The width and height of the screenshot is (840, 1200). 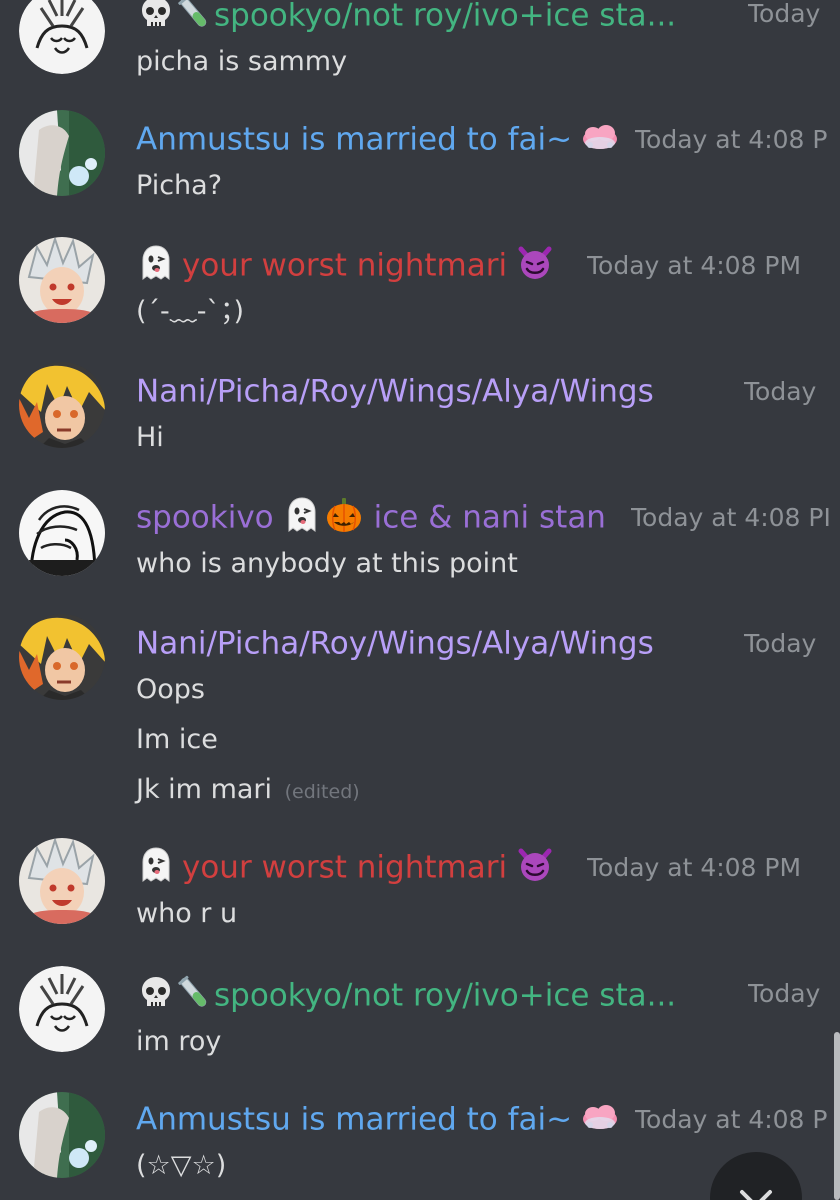 I want to click on timestamp: Today at 4:08 PI, so click(x=731, y=517).